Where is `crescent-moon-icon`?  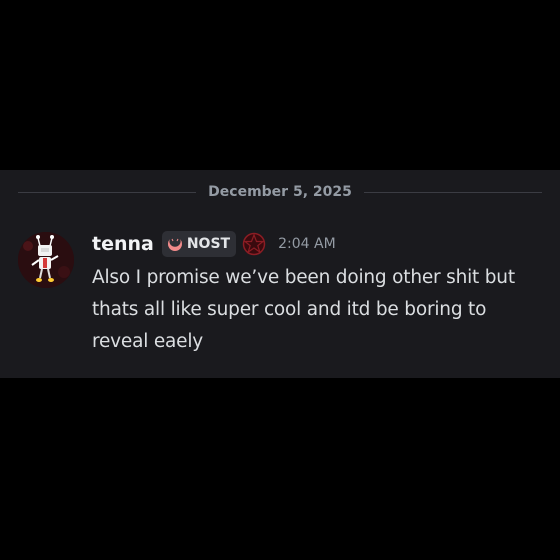 crescent-moon-icon is located at coordinates (174, 243).